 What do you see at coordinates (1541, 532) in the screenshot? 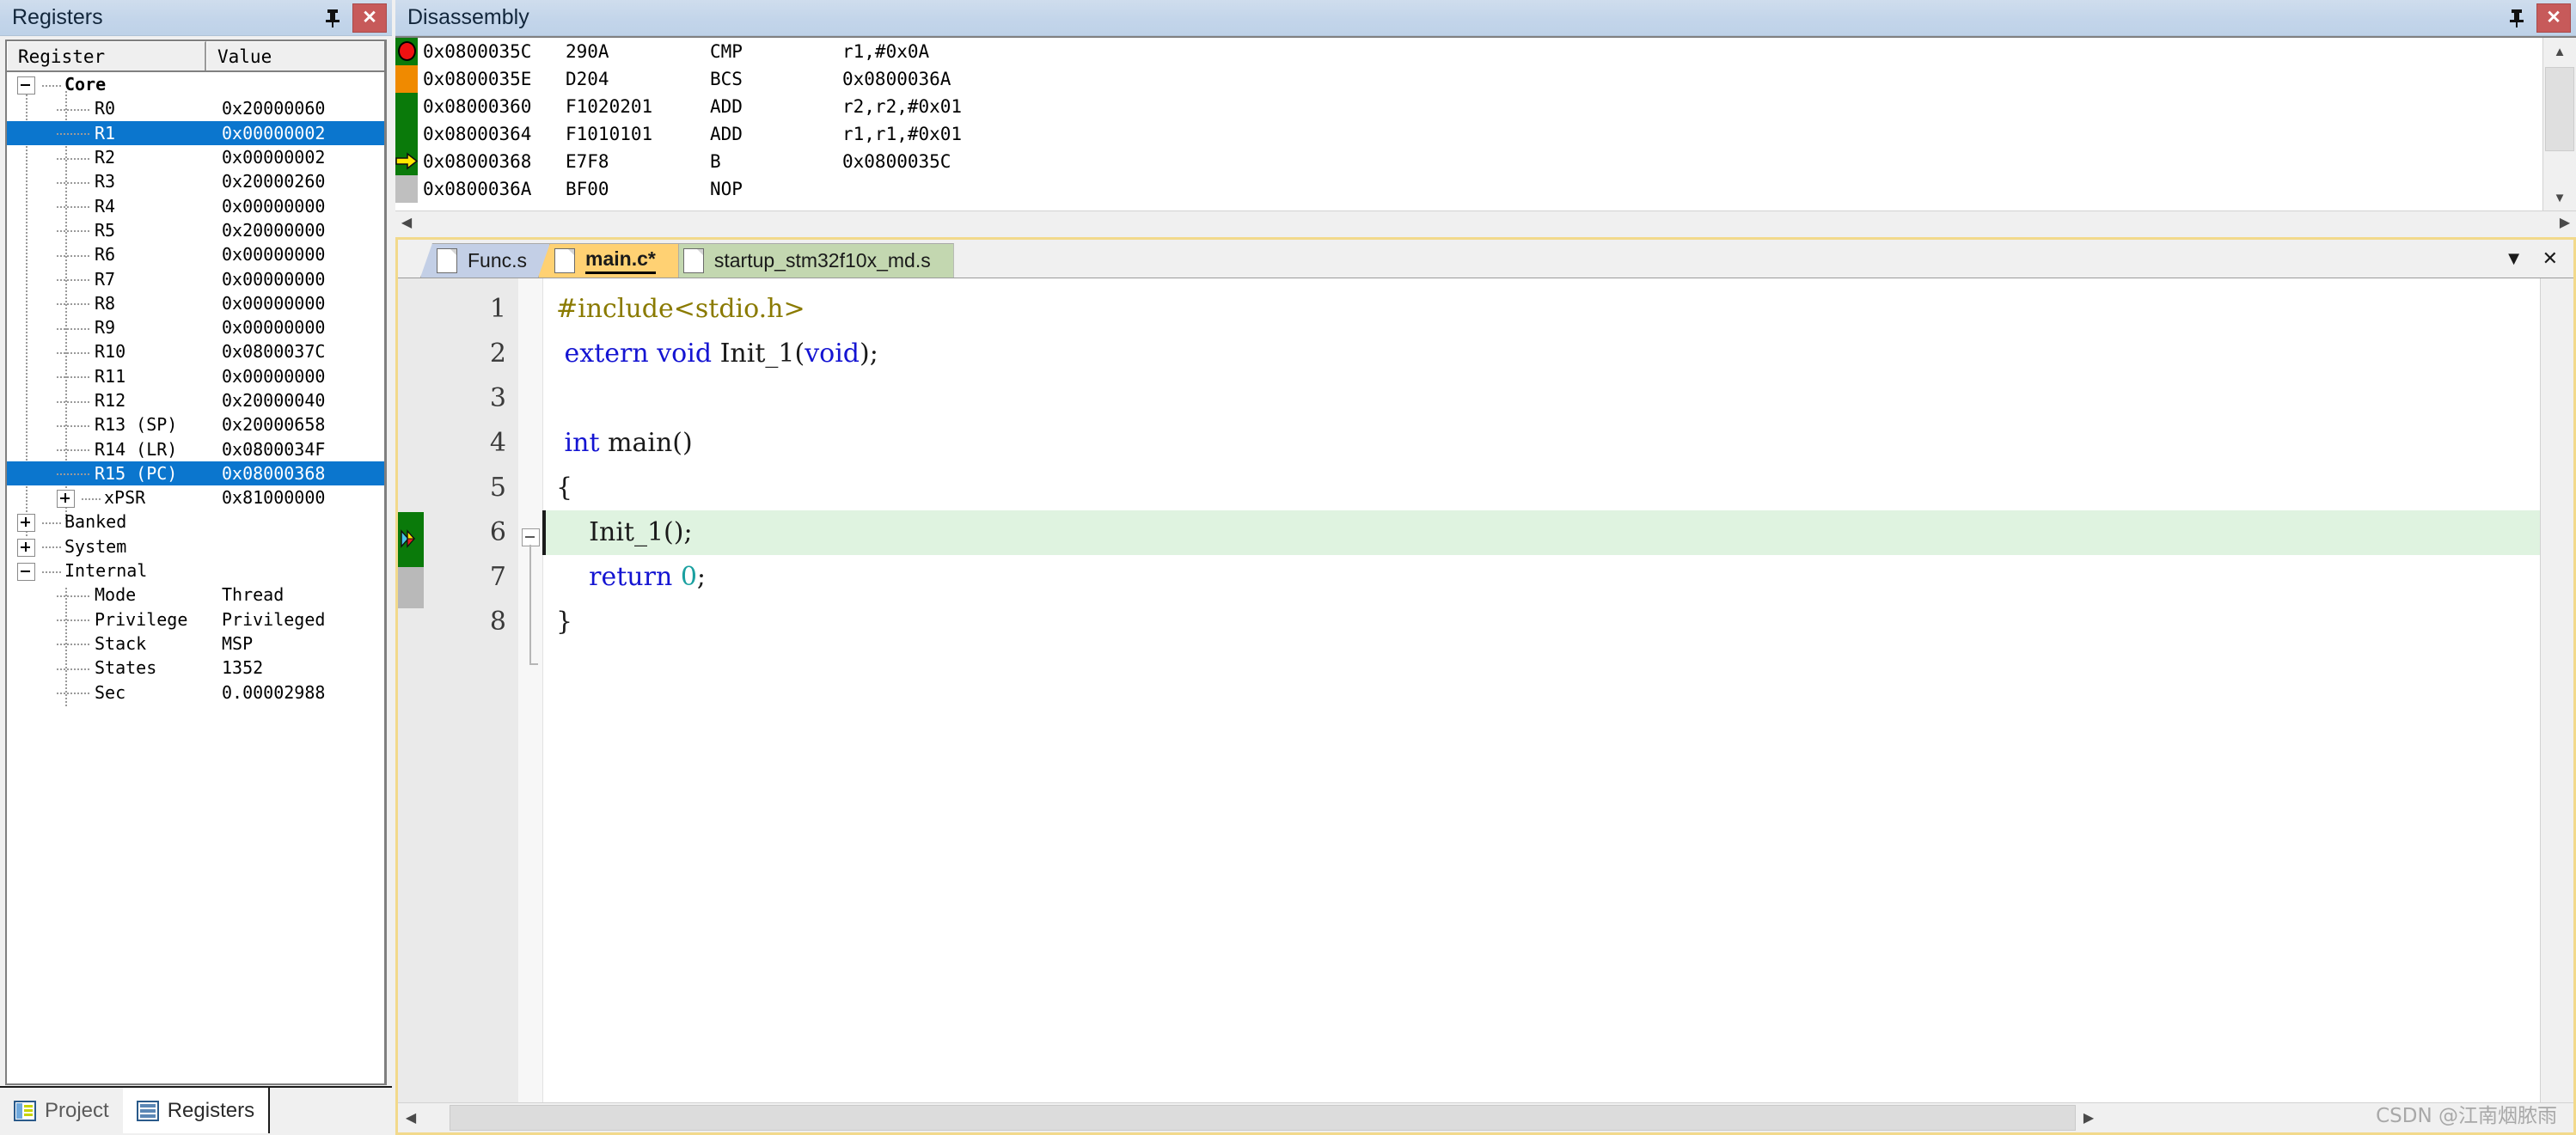
I see `code-line: Init_1();` at bounding box center [1541, 532].